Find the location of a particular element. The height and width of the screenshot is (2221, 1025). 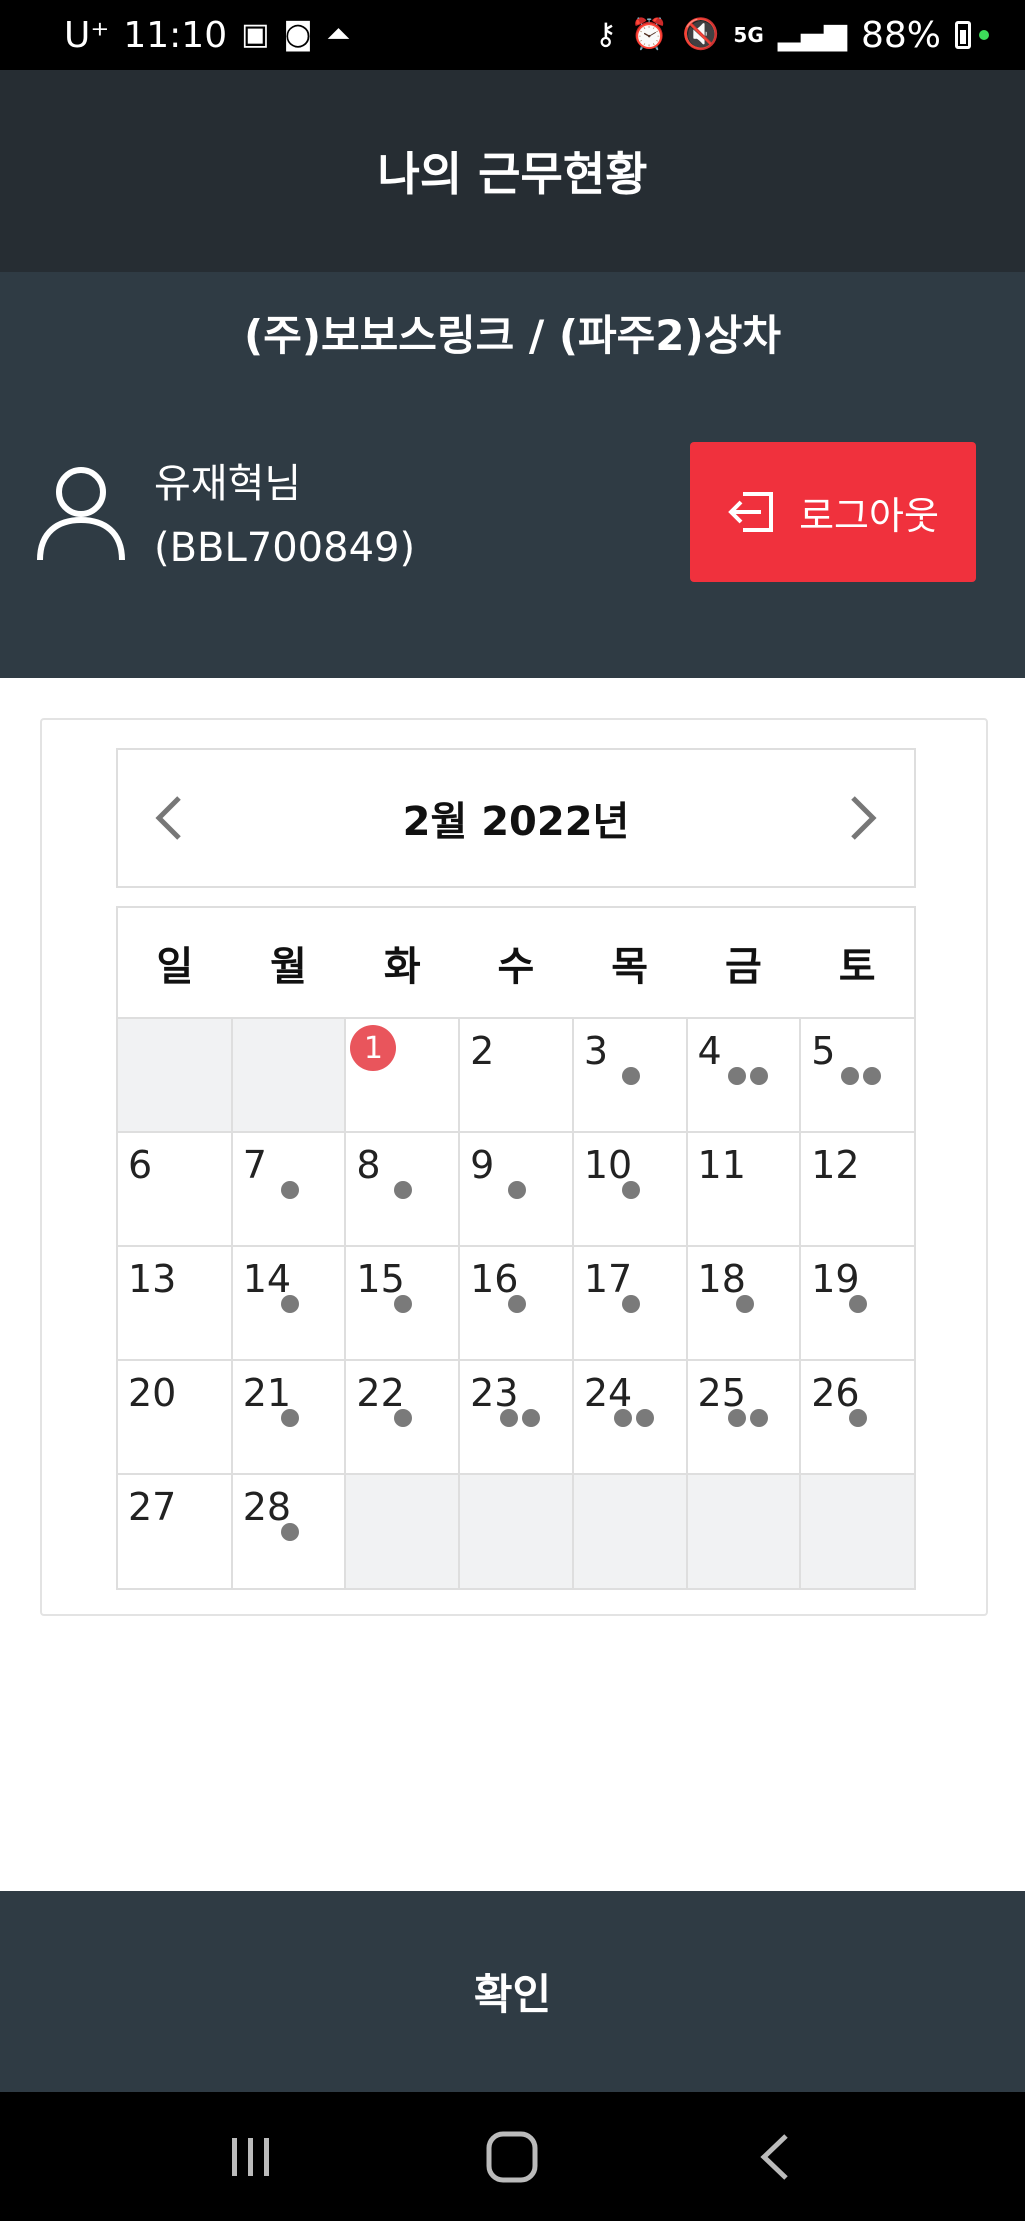

status-bar: U⁺ 11:10 ▣ ◙ ⏶ ⚷ ⏰ 🔇 5G ▂▄▆ 88% is located at coordinates (512, 35).